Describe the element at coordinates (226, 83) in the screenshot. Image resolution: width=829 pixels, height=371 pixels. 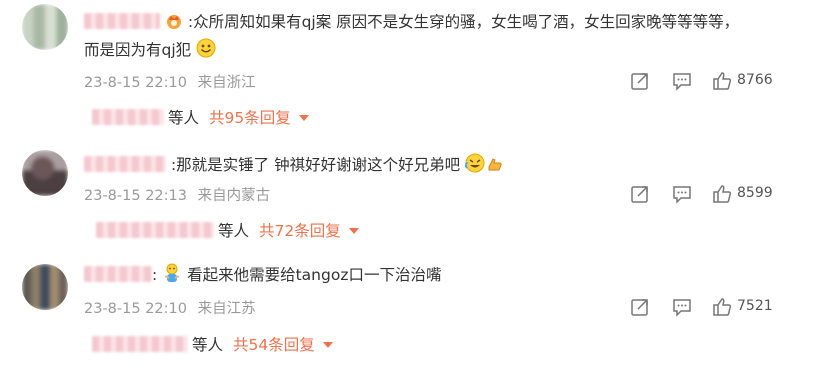
I see `location: 来自浙江` at that location.